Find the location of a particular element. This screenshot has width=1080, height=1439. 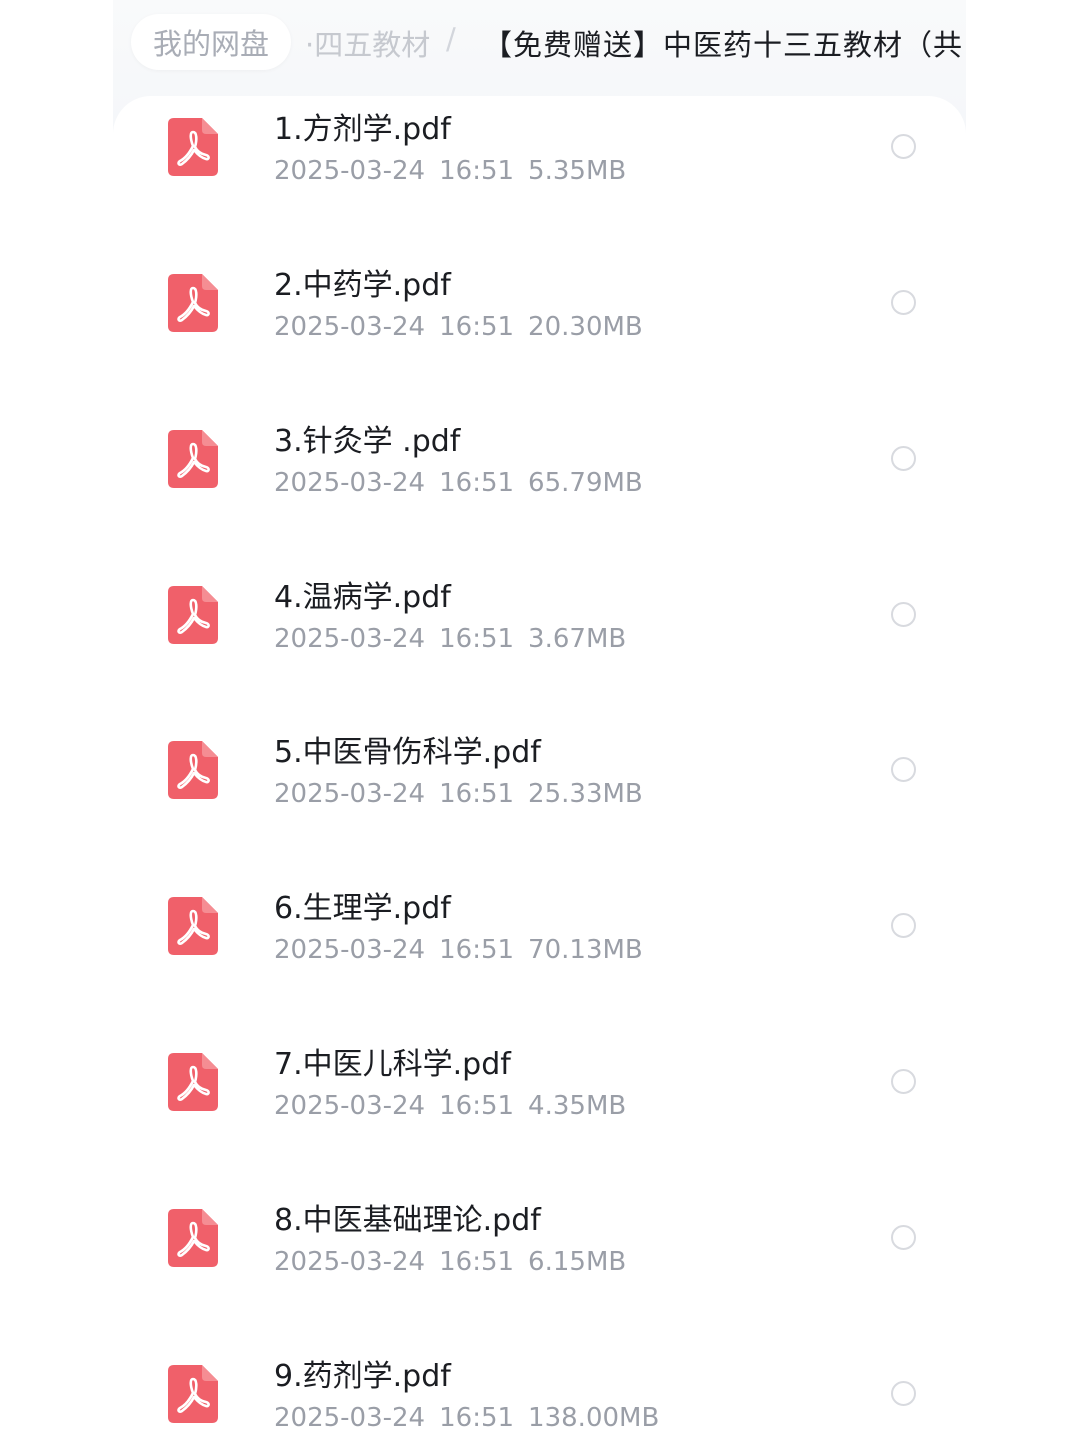

file-size: 25.33MB is located at coordinates (585, 794).